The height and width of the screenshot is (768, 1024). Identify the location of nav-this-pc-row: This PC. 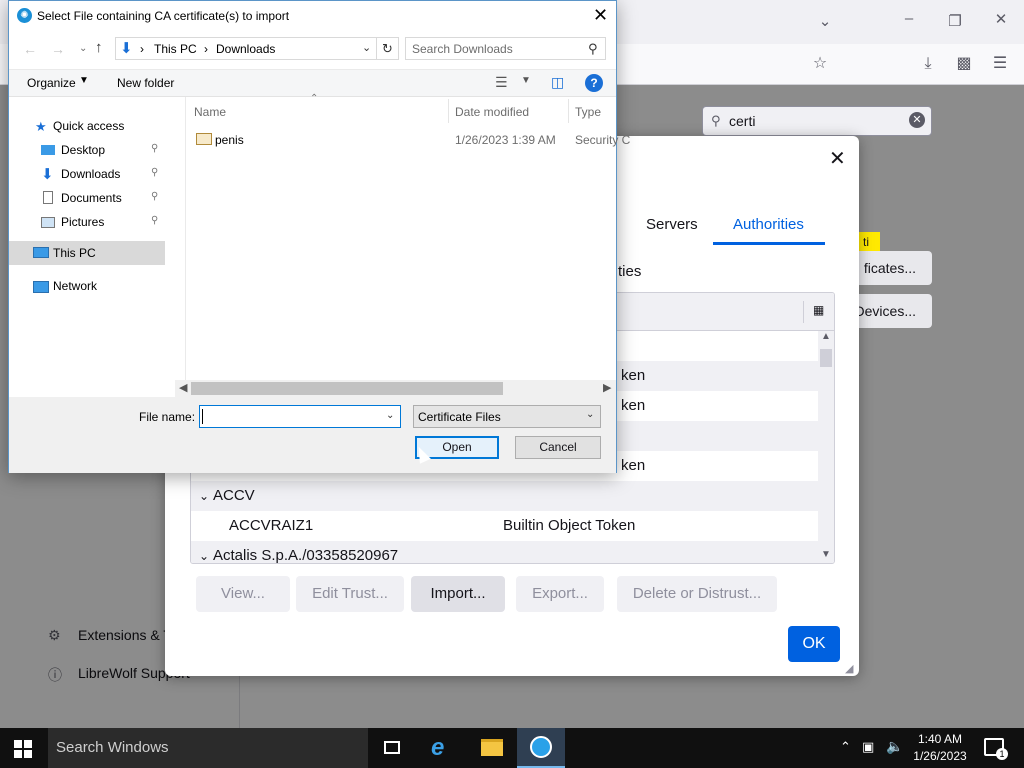
(87, 253).